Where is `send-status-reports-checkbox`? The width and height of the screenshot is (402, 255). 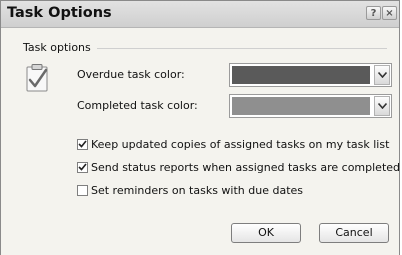
send-status-reports-checkbox is located at coordinates (82, 167).